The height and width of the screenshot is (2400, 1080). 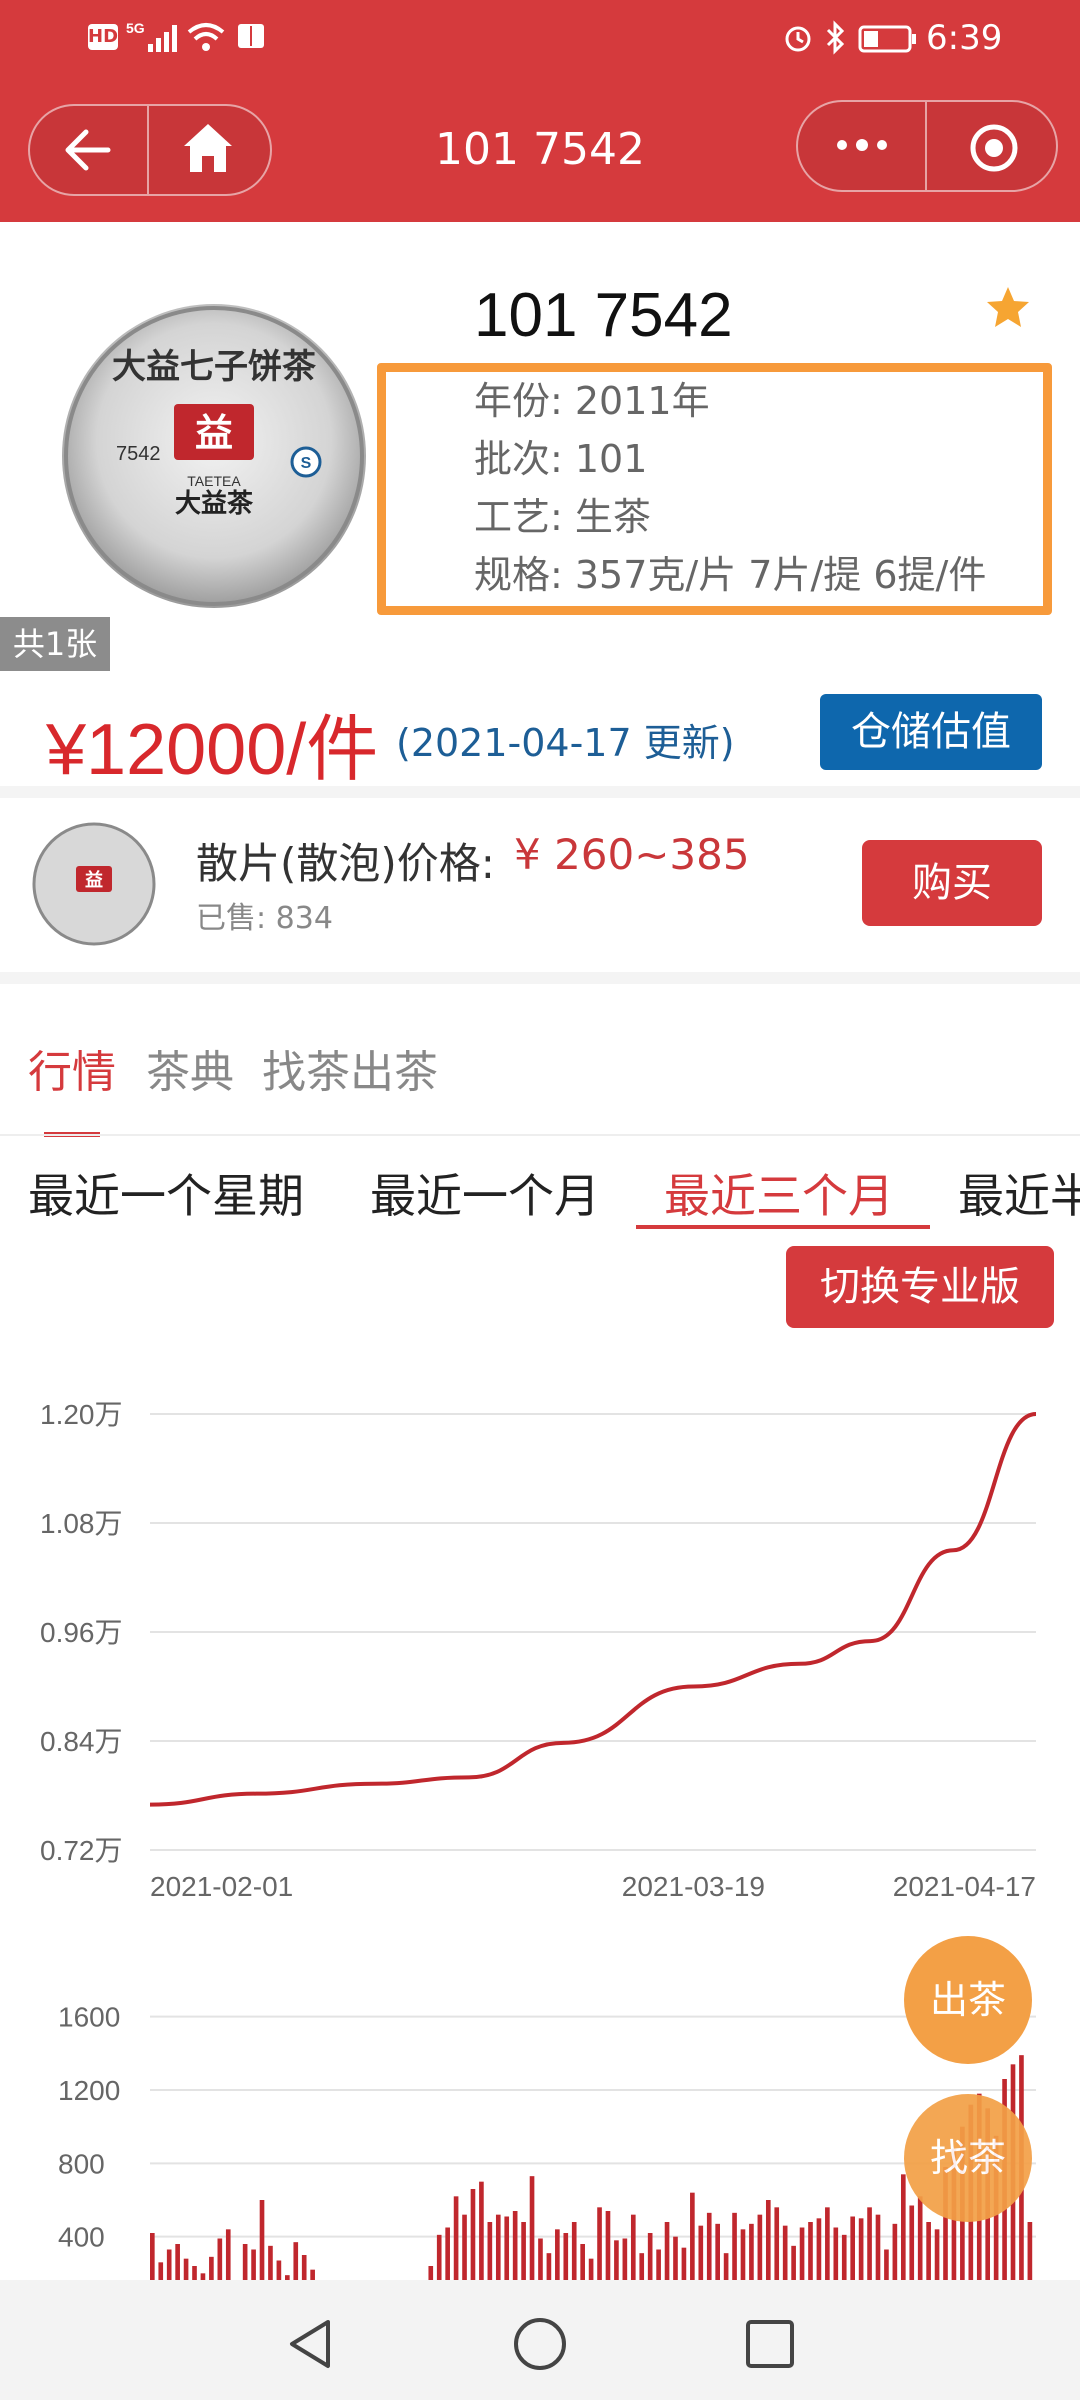 I want to click on y-tick-label: 0.72万, so click(x=81, y=1850).